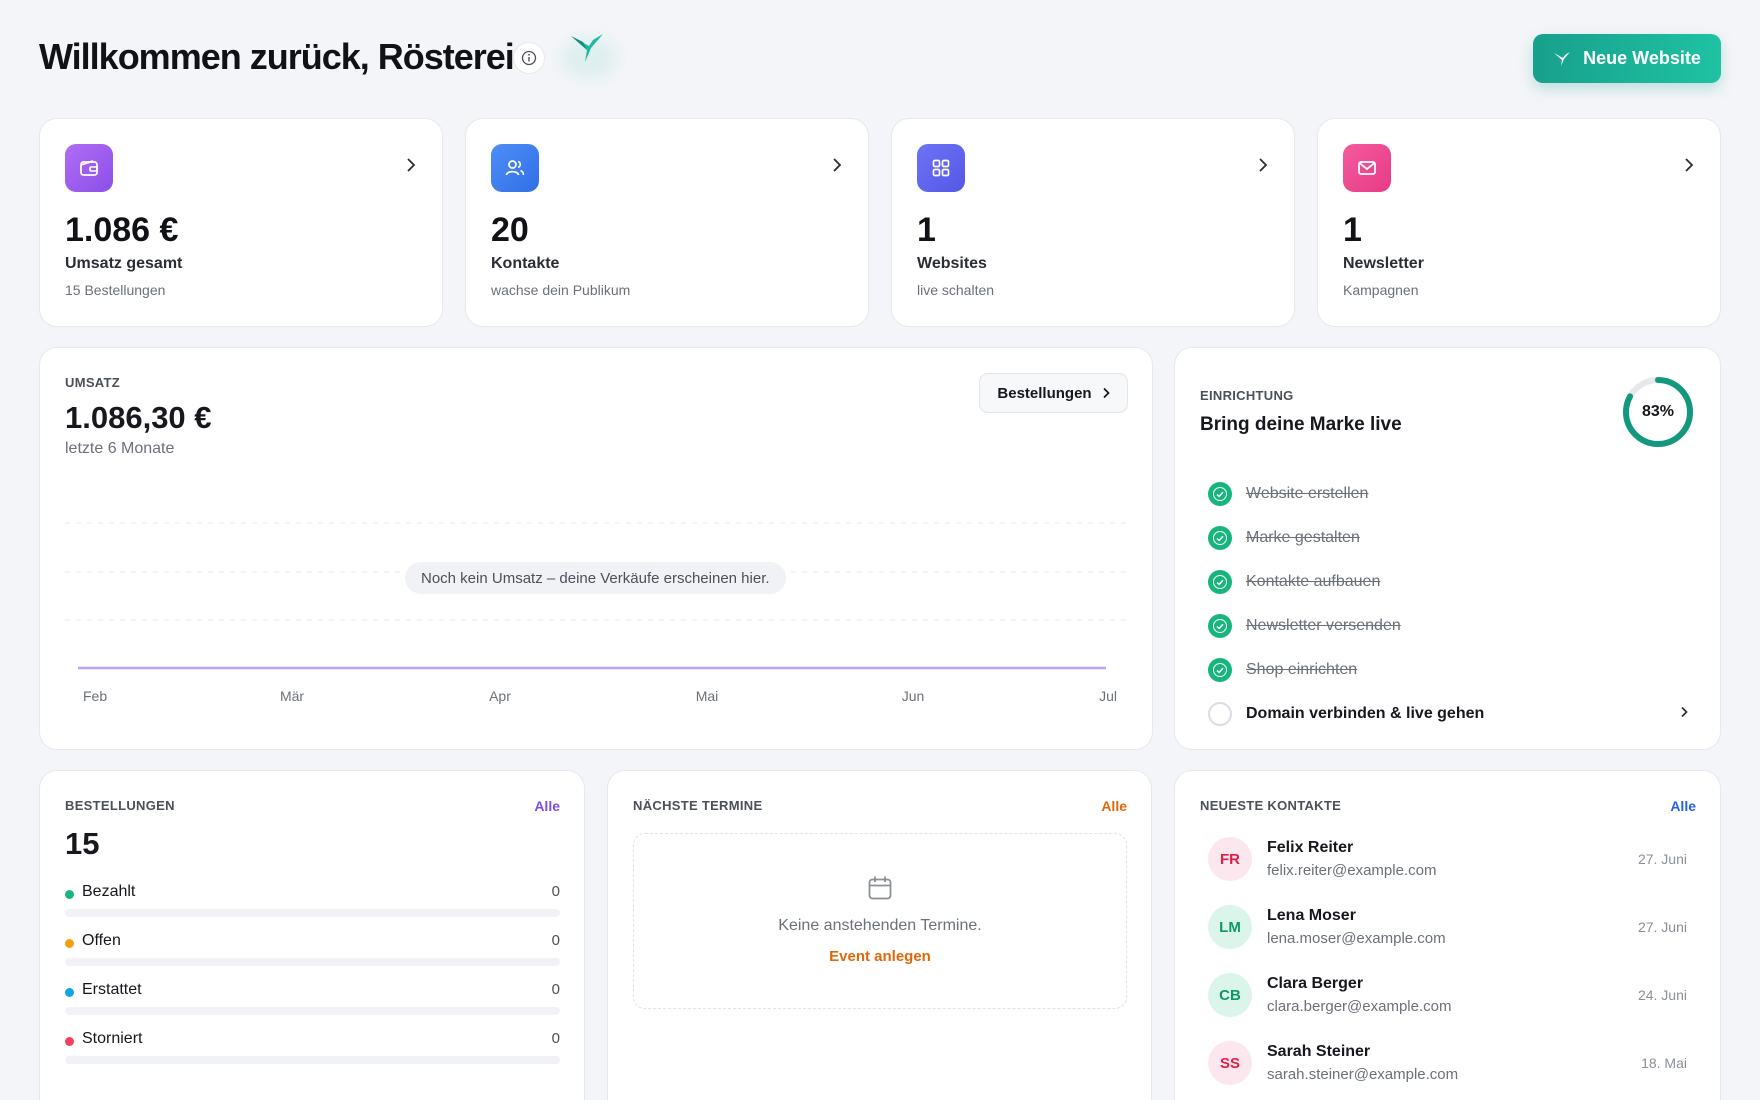 The height and width of the screenshot is (1100, 1760). I want to click on task-item: Marke gestalten, so click(1451, 538).